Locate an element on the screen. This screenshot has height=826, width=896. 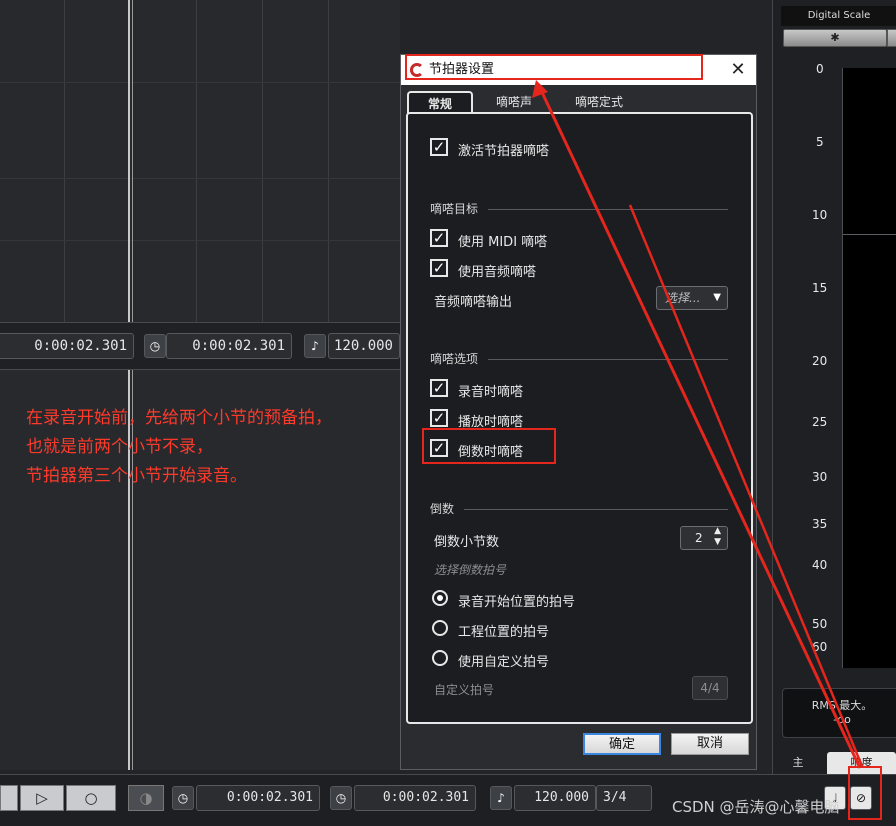
tab-main: 主 is located at coordinates (798, 763).